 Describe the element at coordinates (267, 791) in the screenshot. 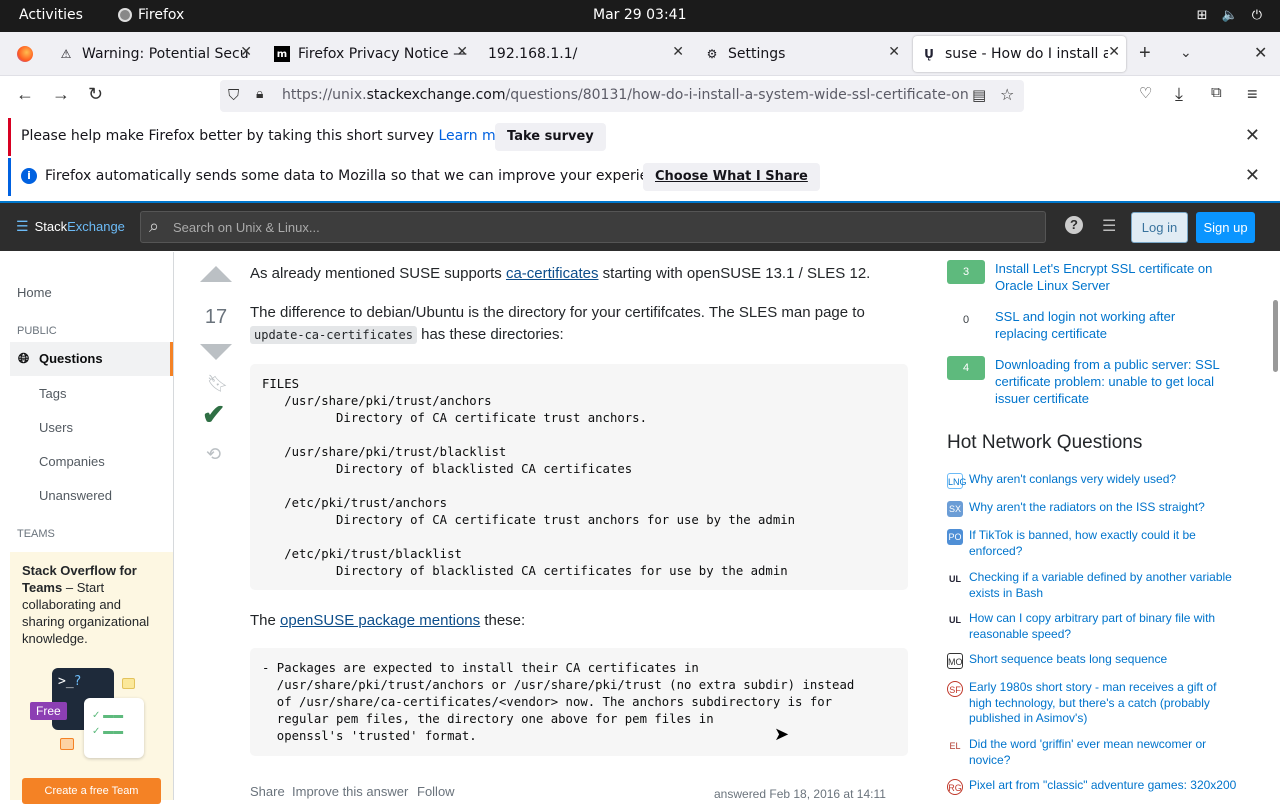

I see `share-link: Share` at that location.